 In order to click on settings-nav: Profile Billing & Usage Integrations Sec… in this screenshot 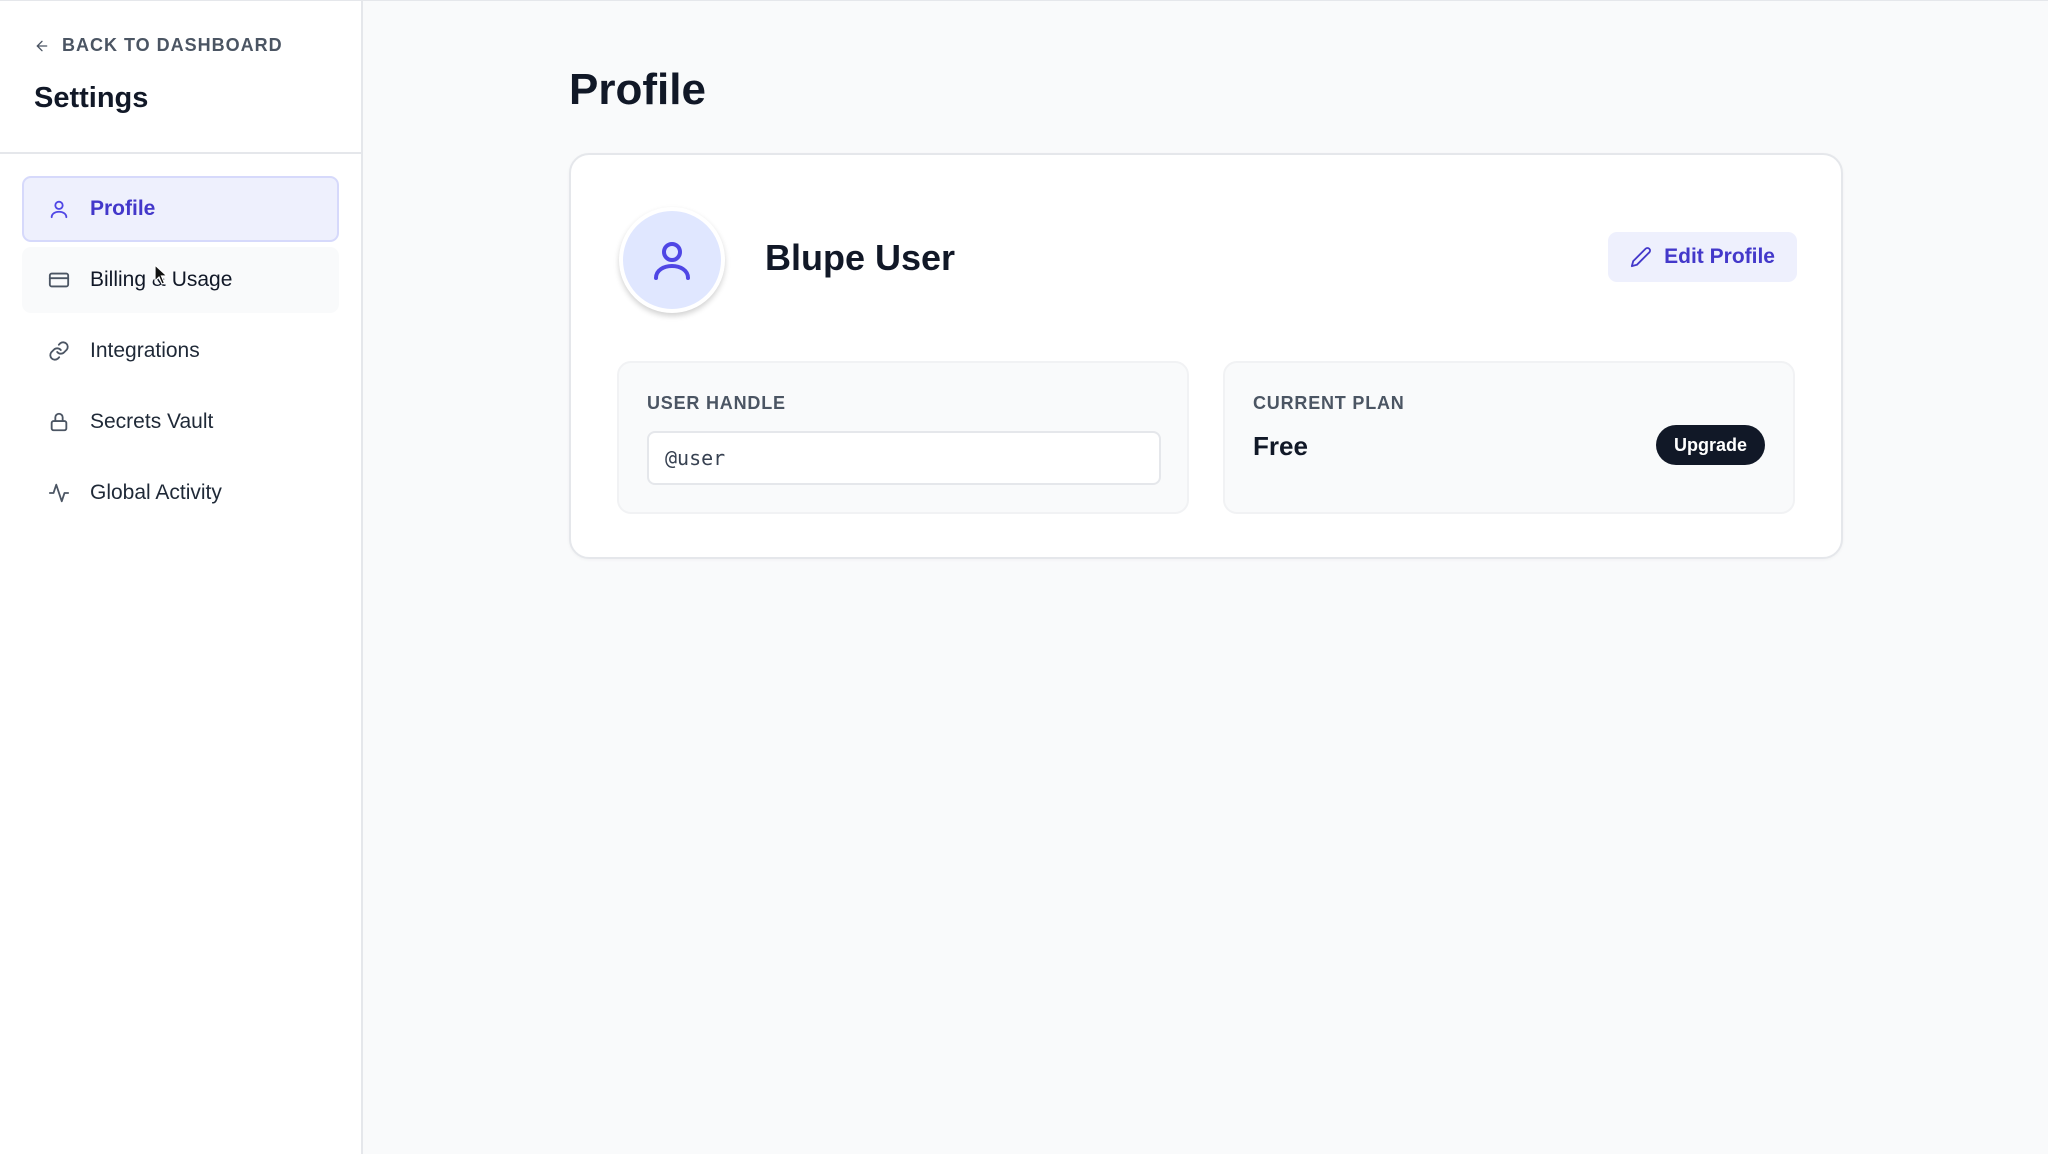, I will do `click(180, 353)`.